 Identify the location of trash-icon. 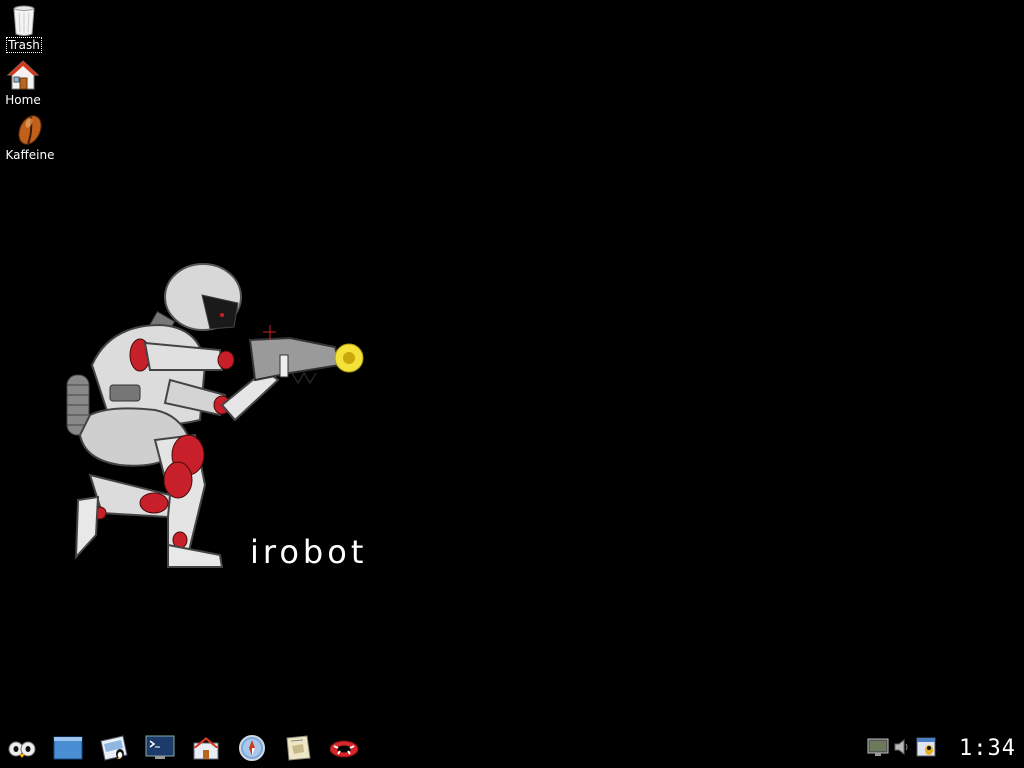
(24, 20).